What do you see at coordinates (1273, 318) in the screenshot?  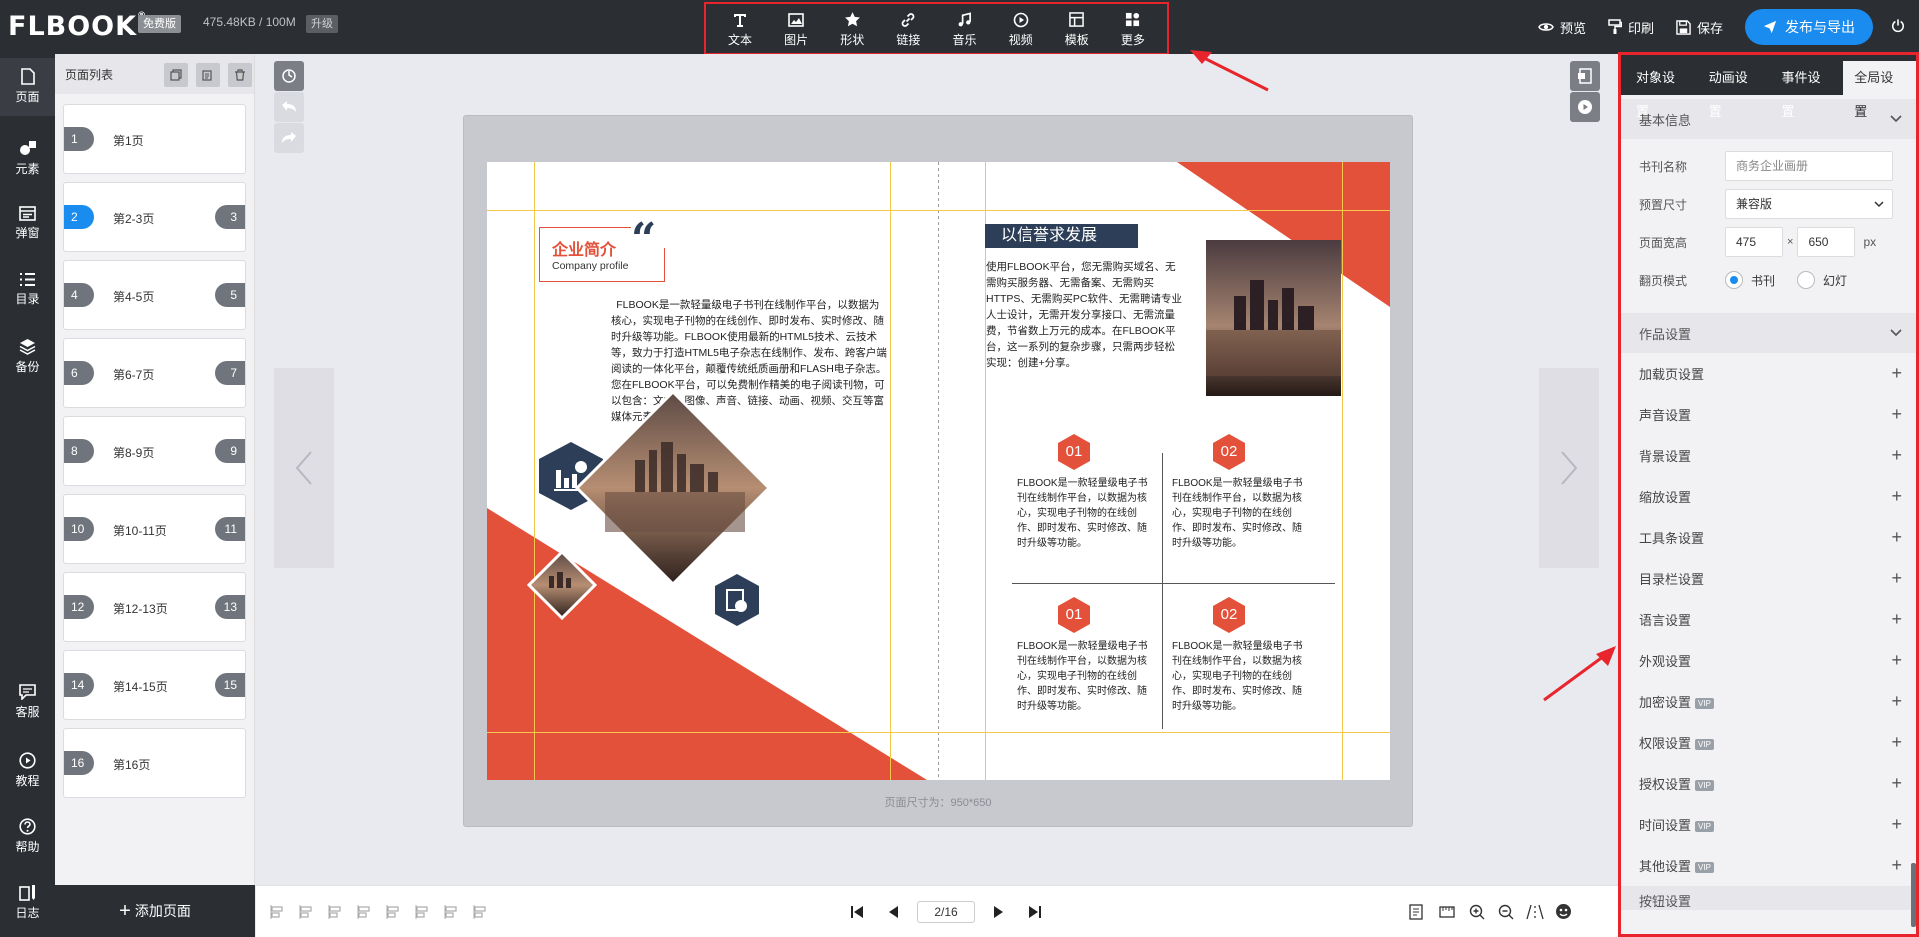 I see `city-photo-rect` at bounding box center [1273, 318].